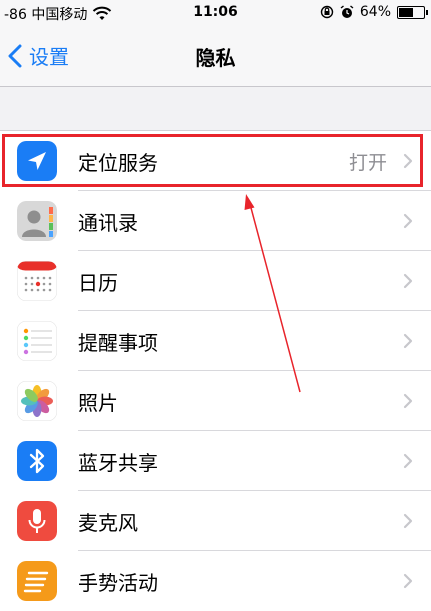 This screenshot has width=431, height=611. I want to click on battery-fill, so click(406, 12).